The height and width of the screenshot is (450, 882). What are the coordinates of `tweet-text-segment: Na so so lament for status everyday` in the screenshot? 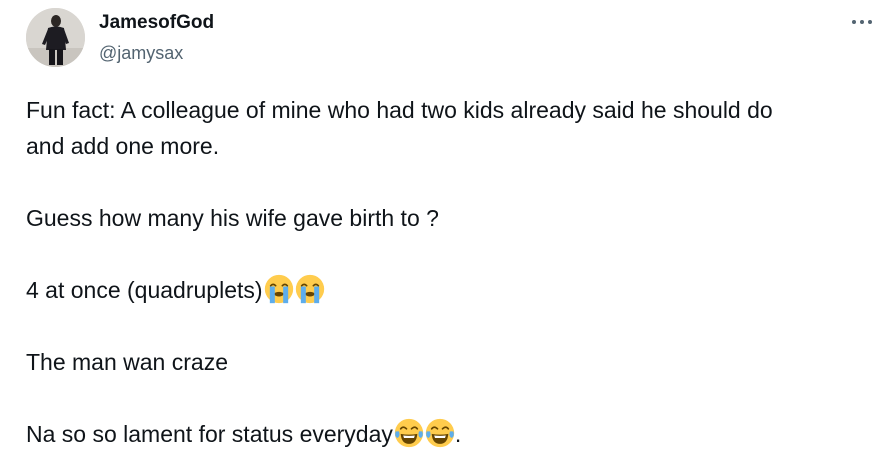 It's located at (209, 434).